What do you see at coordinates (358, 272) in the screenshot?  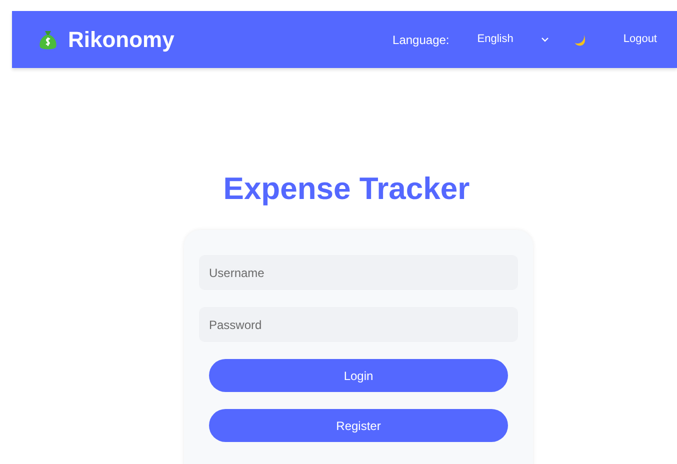 I see `username-field: Username` at bounding box center [358, 272].